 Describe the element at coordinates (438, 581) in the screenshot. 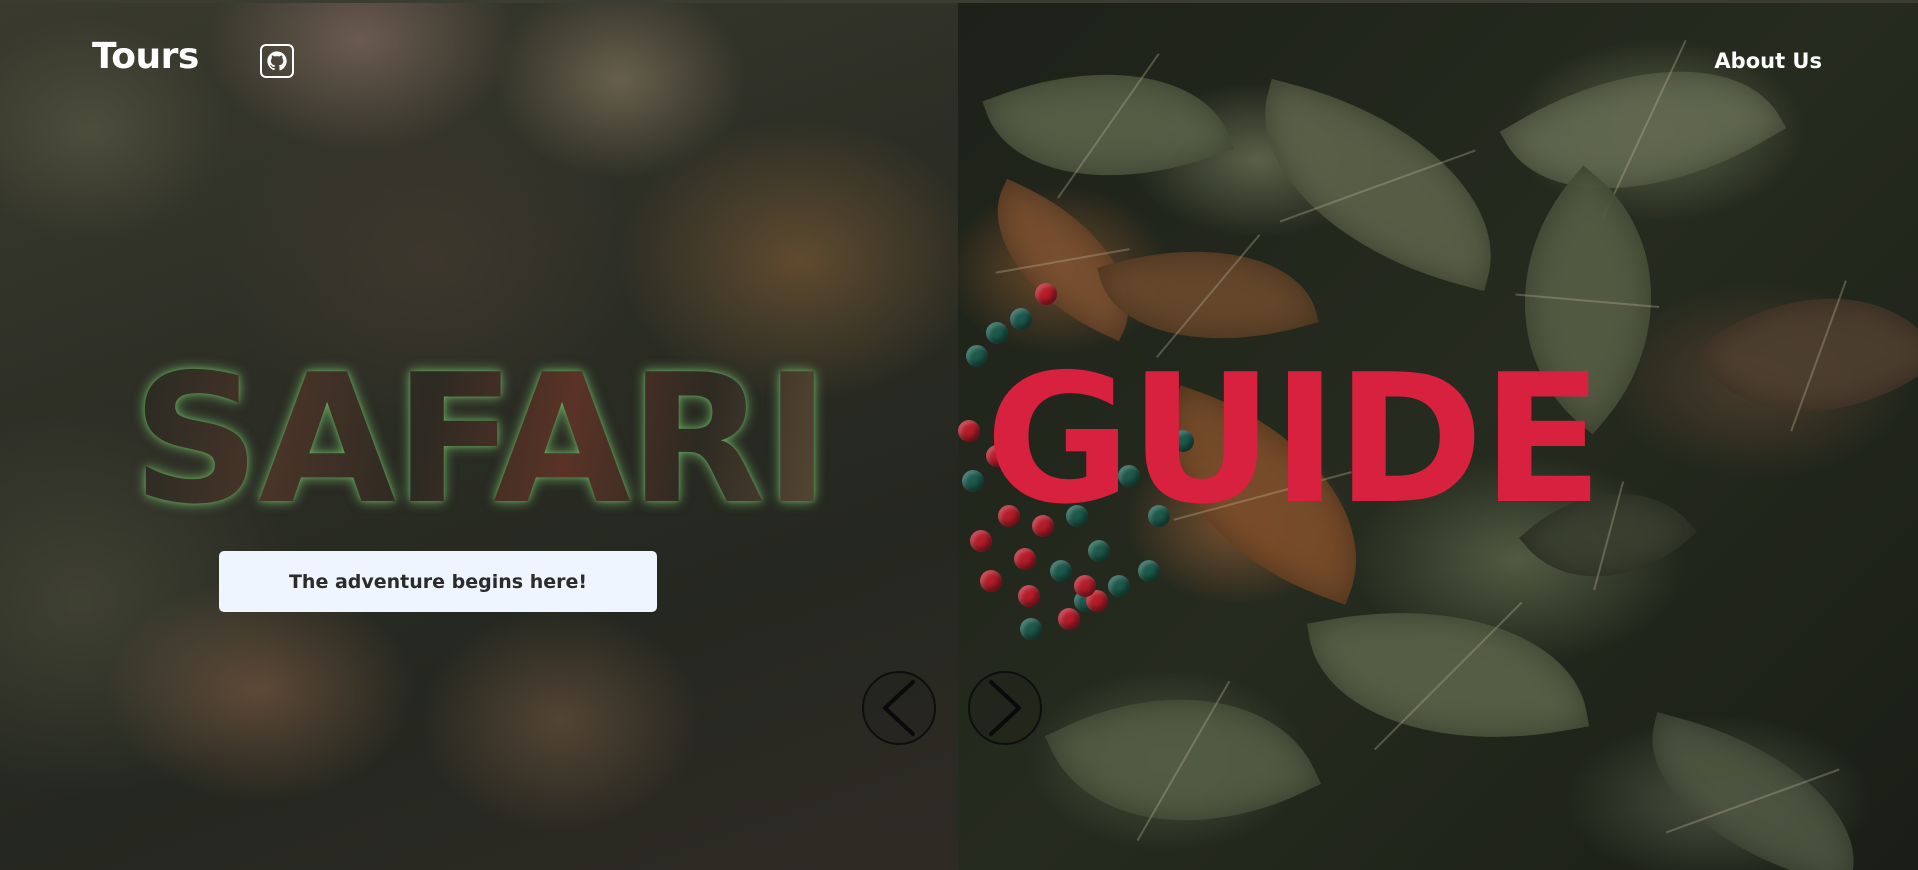

I see `adventure-button: The adventure begins here!` at that location.